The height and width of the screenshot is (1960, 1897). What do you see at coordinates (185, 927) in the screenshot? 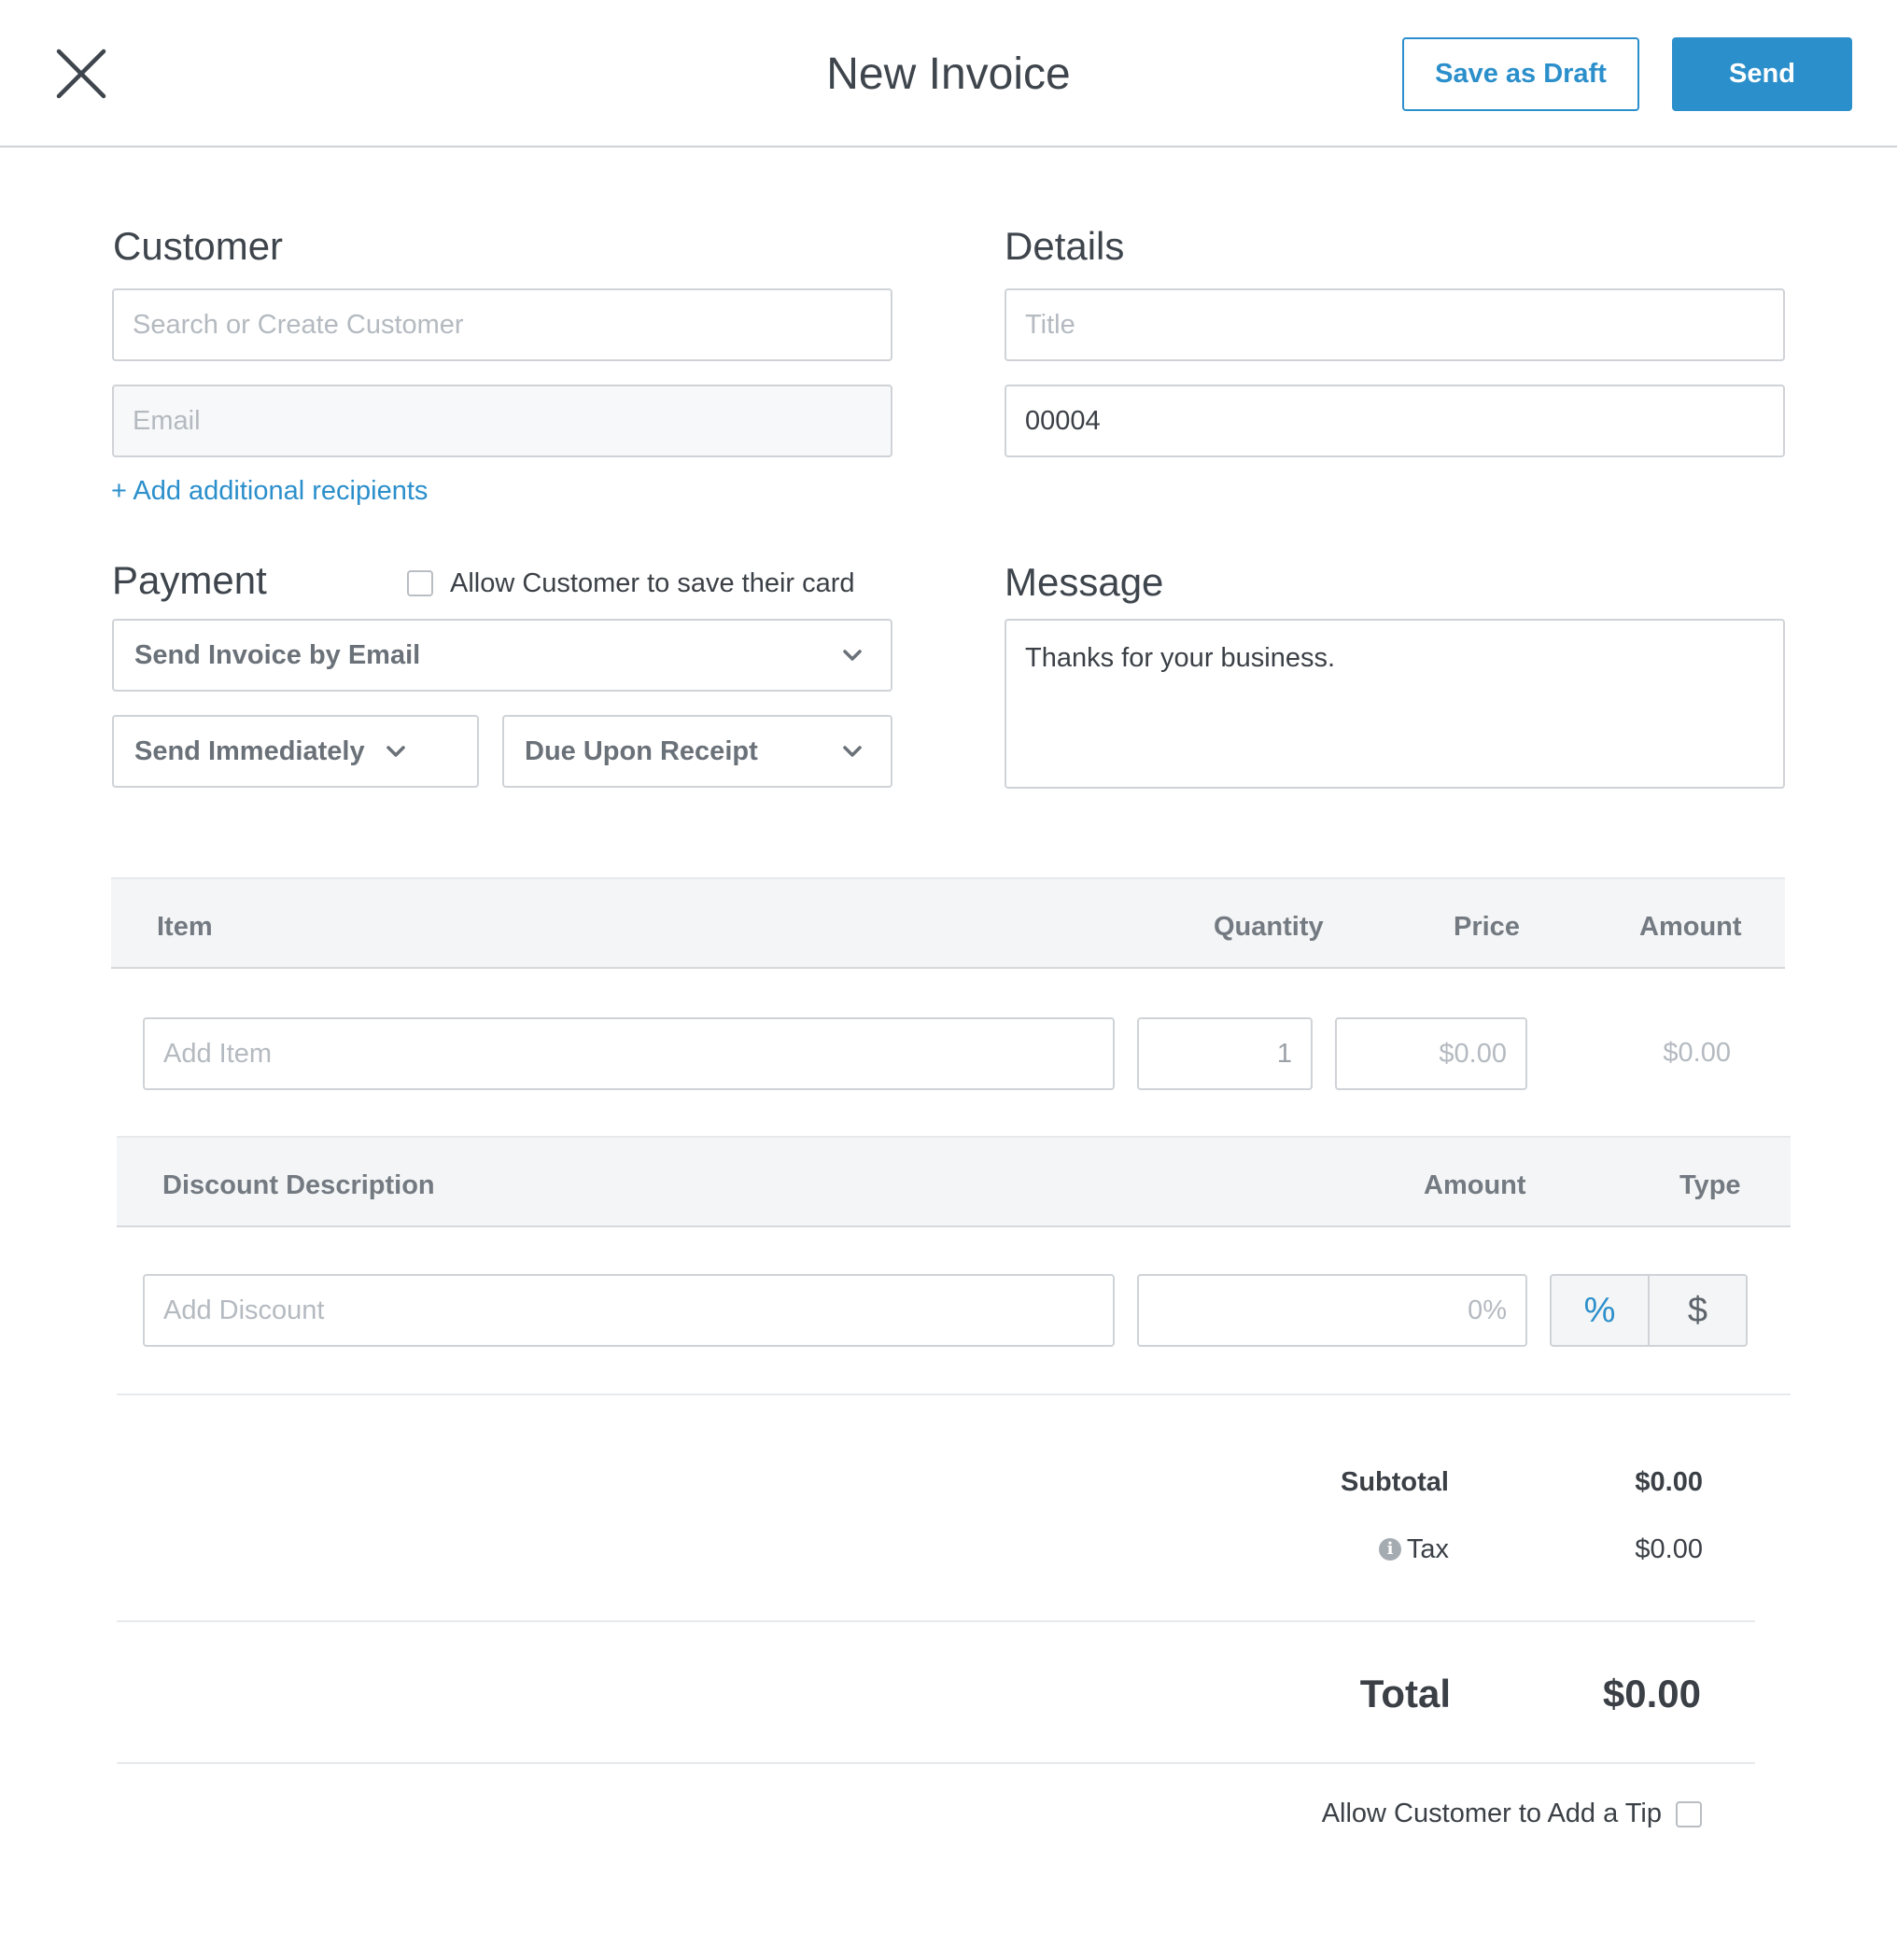
I see `column-item: Item` at bounding box center [185, 927].